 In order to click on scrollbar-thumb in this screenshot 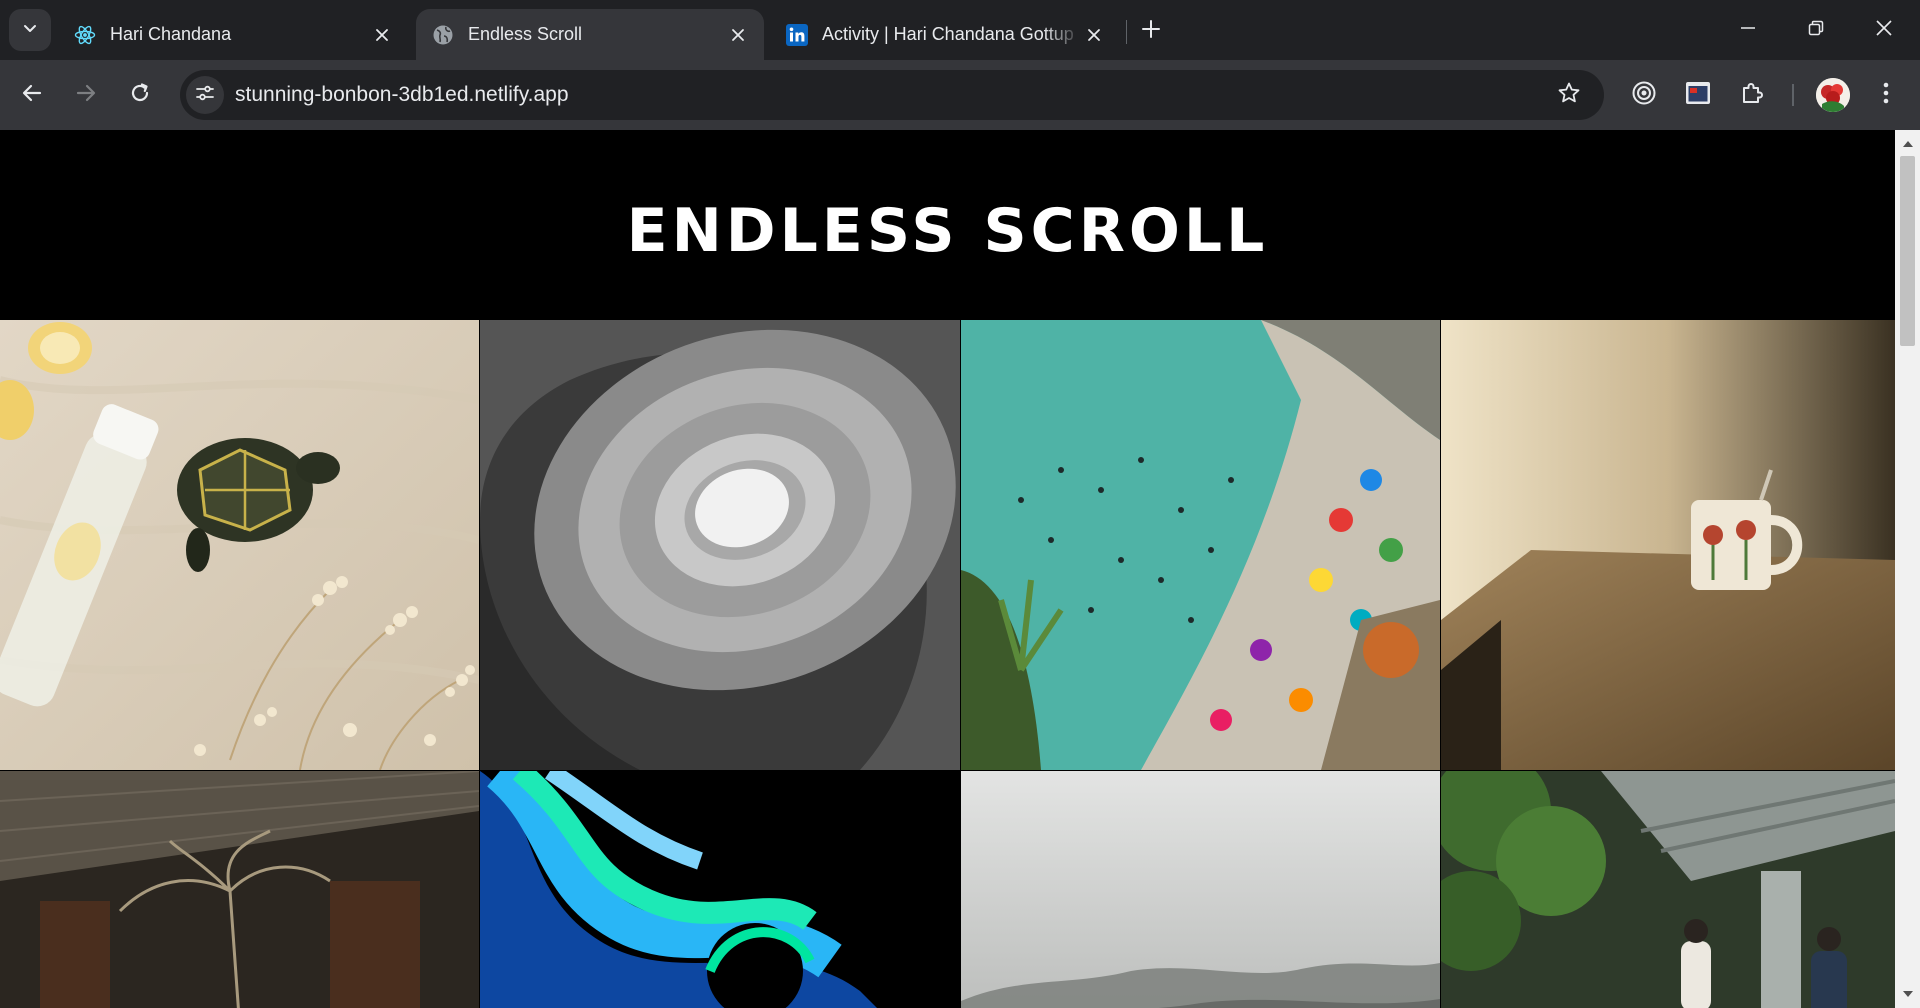, I will do `click(1907, 251)`.